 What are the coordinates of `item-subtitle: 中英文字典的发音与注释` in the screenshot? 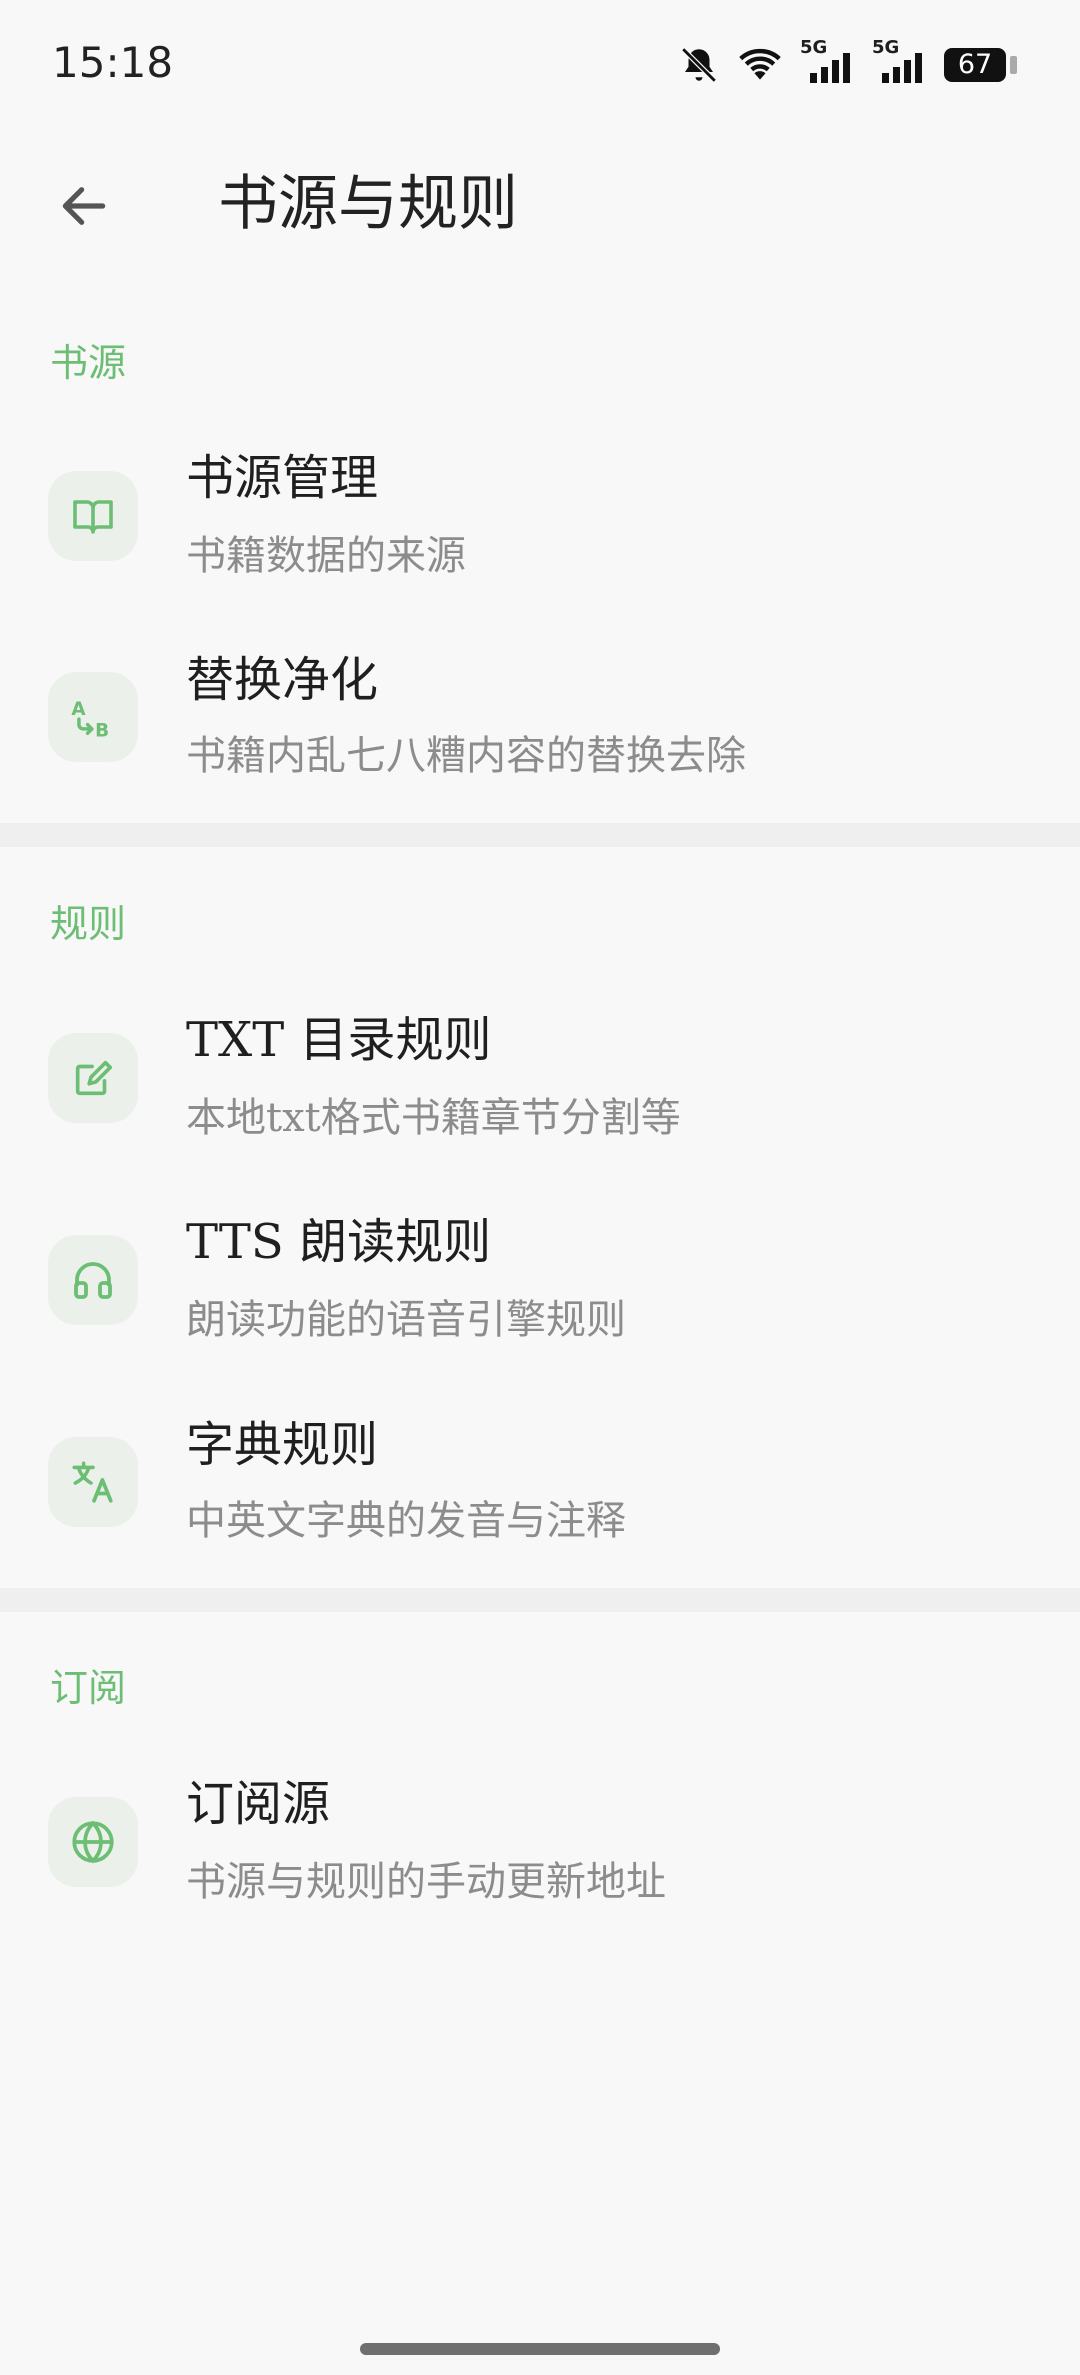 It's located at (406, 1521).